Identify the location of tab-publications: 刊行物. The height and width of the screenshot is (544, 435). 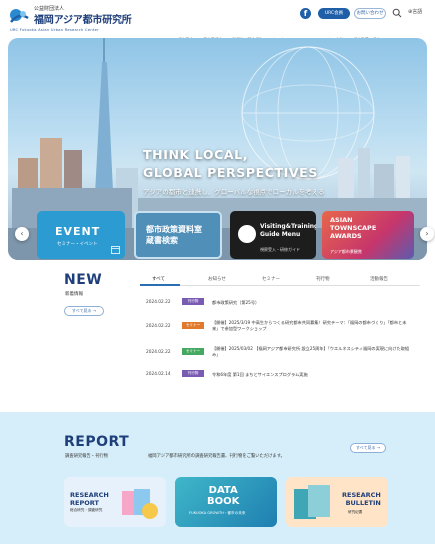
(323, 279).